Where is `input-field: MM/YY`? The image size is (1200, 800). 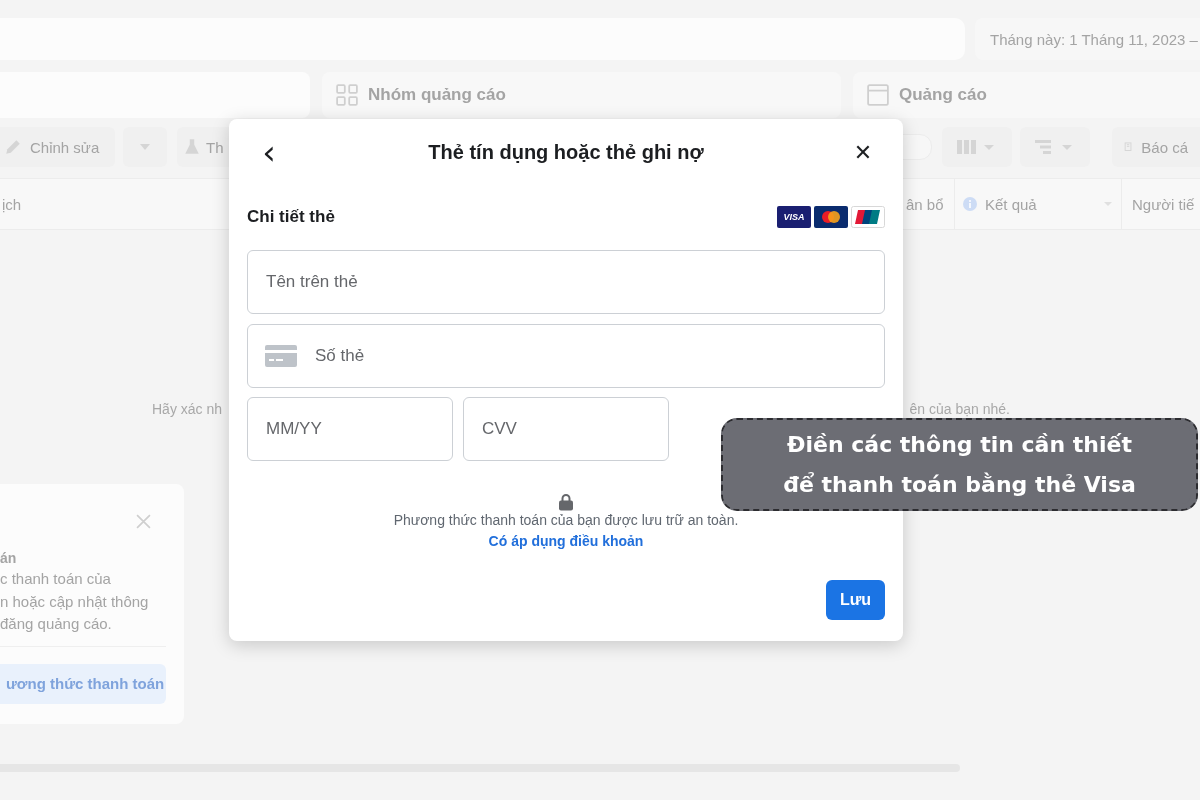 input-field: MM/YY is located at coordinates (350, 429).